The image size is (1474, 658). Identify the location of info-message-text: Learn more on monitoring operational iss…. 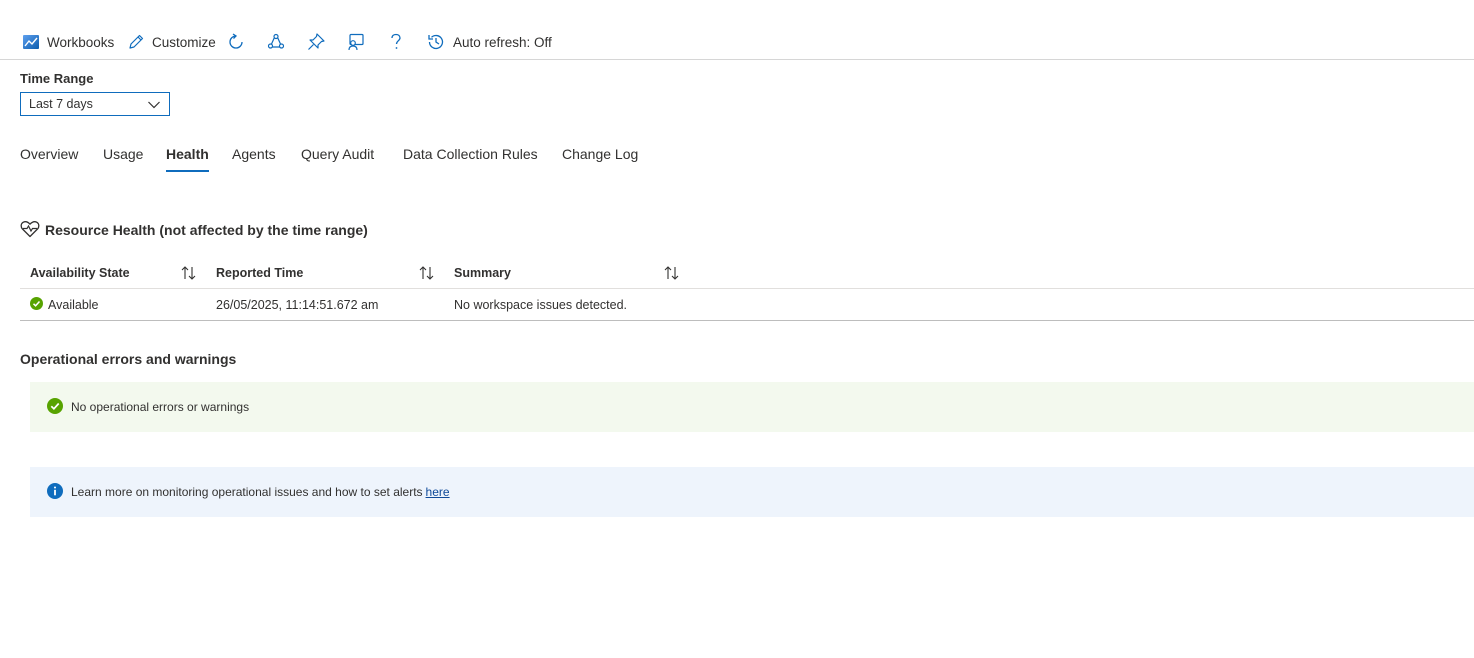
(247, 492).